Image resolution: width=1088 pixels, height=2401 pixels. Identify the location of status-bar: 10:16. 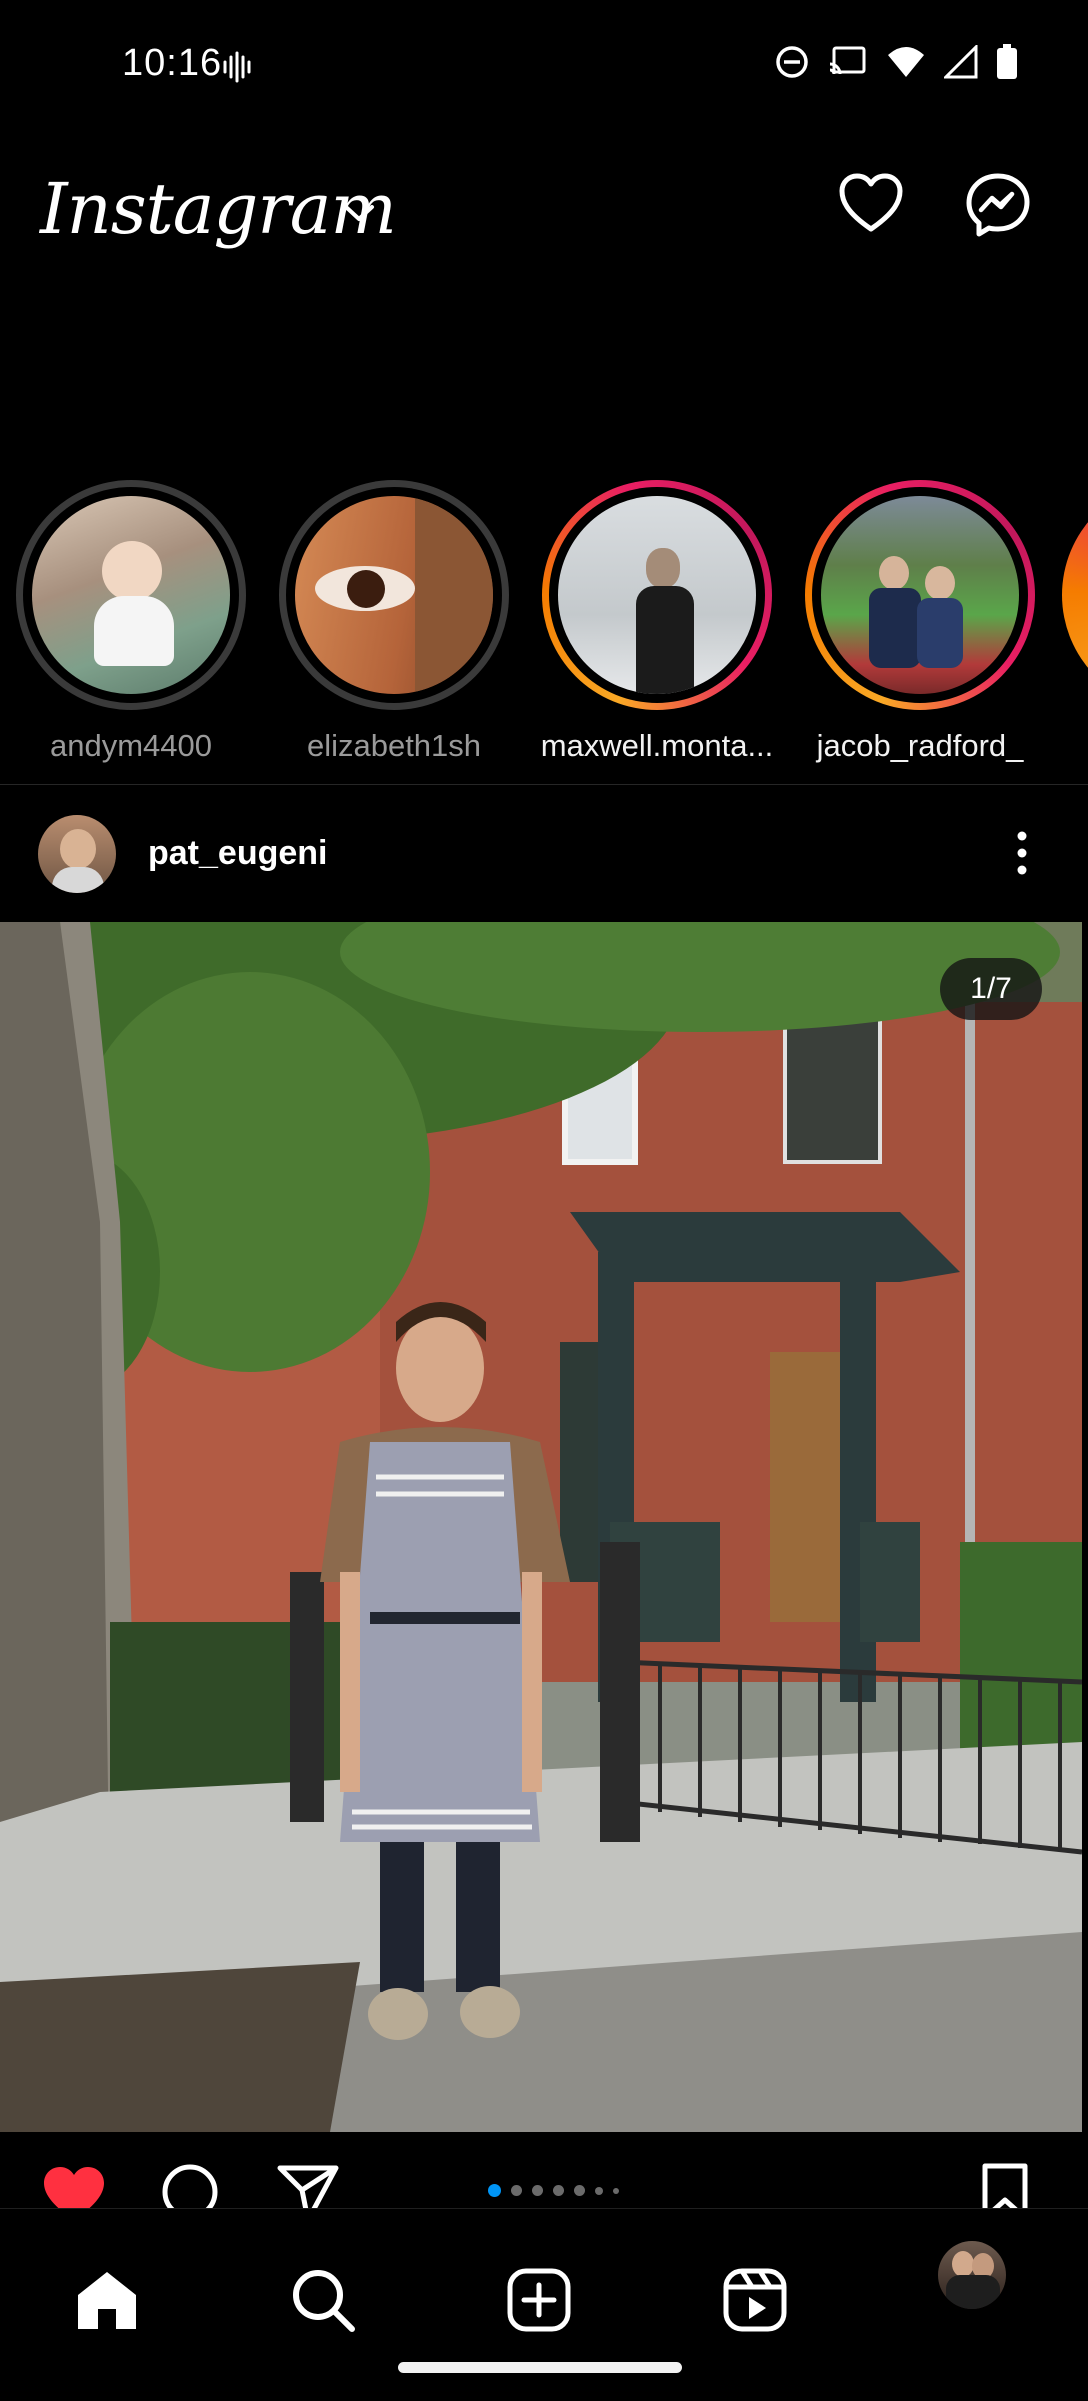
(544, 67).